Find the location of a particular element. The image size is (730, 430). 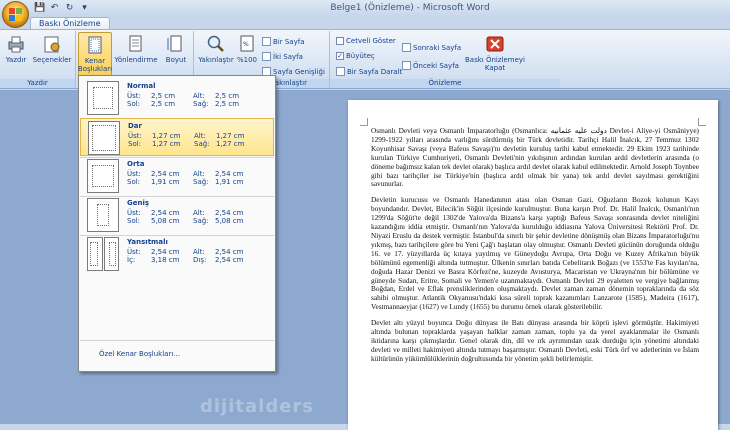

close-preview-button: Baskı Önizlemeyi Kapat is located at coordinates (495, 53).